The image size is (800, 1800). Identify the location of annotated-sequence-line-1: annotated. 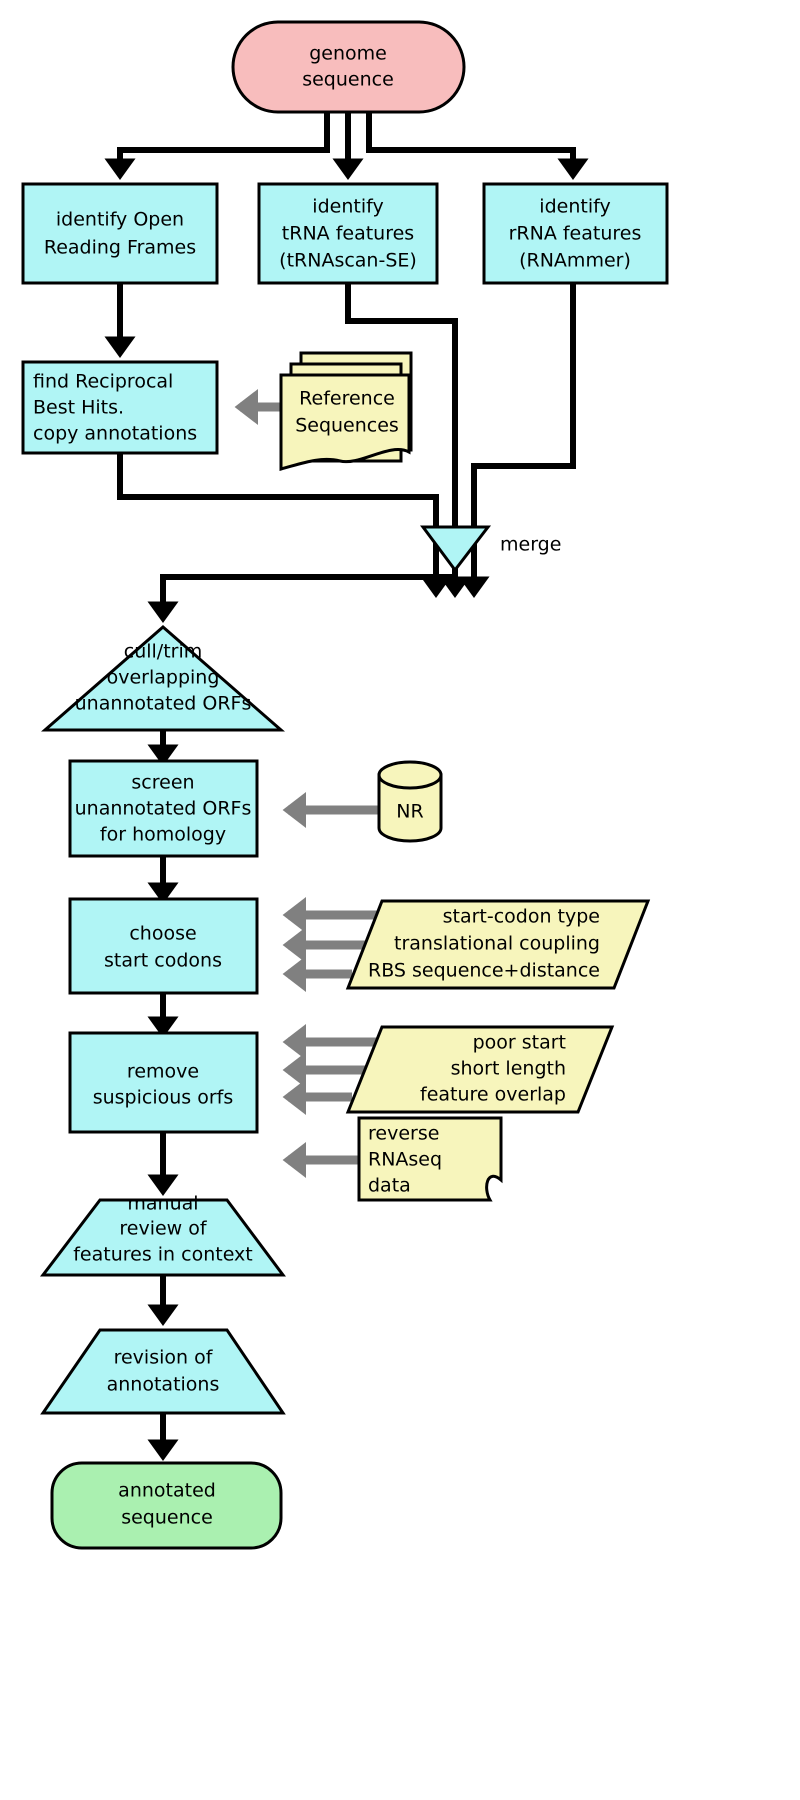
(167, 1491).